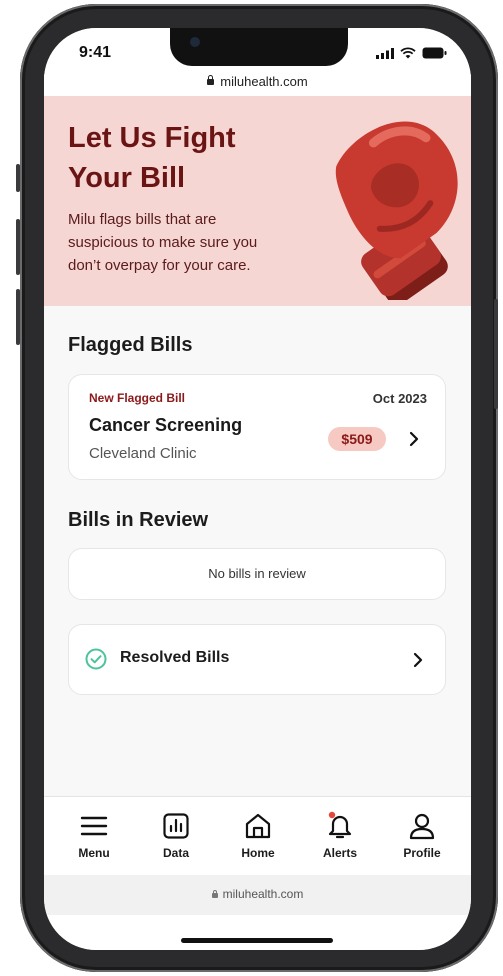  I want to click on camera-icon, so click(195, 42).